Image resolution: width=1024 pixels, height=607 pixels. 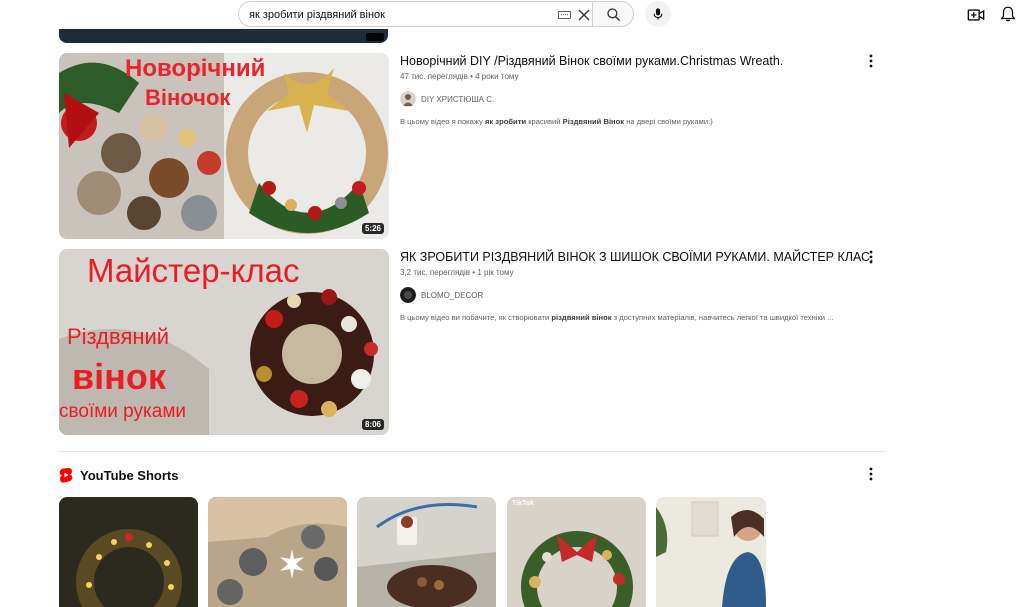 What do you see at coordinates (434, 76) in the screenshot?
I see `view-count: 47 тис. переглядів` at bounding box center [434, 76].